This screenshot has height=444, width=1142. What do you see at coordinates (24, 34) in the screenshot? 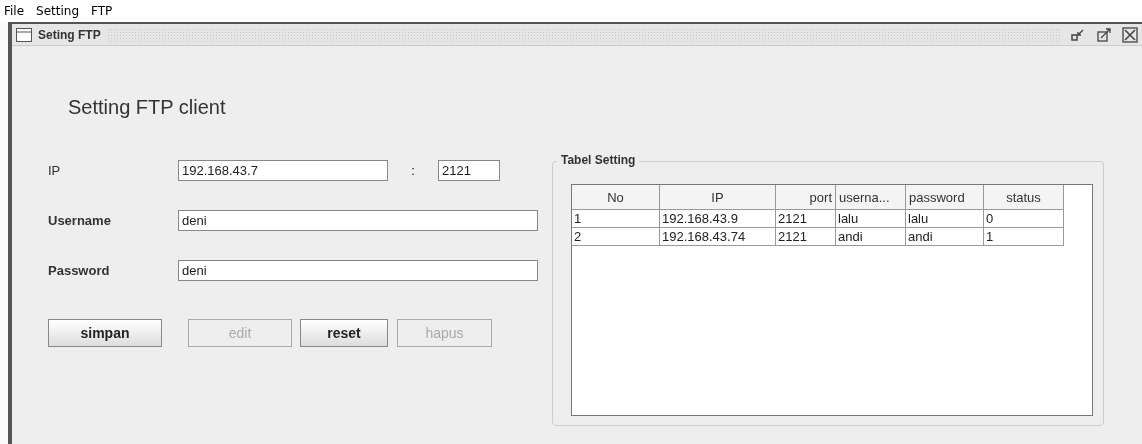
I see `window-icon` at bounding box center [24, 34].